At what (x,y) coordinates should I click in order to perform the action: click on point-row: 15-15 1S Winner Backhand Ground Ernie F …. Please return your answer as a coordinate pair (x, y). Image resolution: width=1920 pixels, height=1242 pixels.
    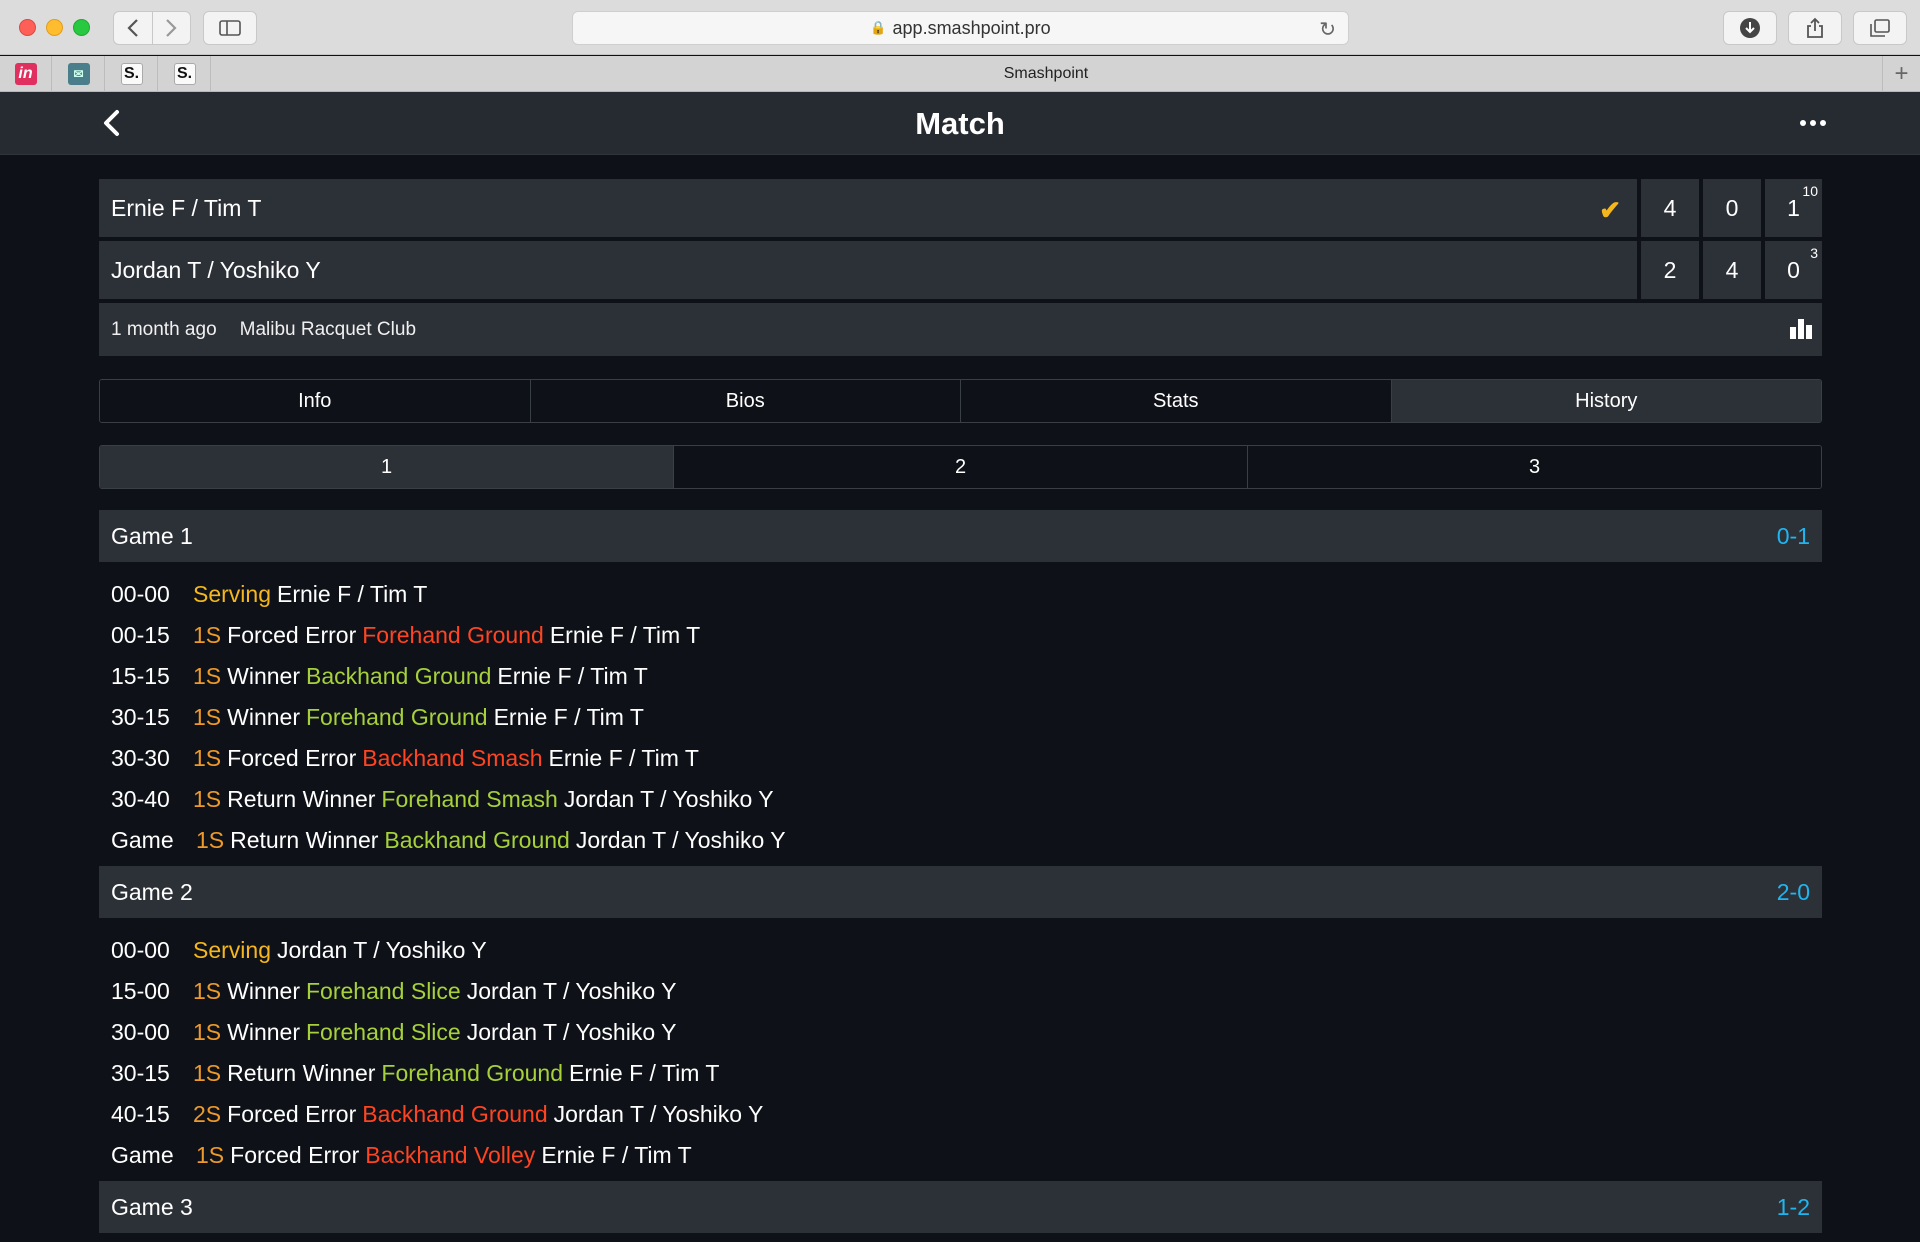
    Looking at the image, I should click on (961, 676).